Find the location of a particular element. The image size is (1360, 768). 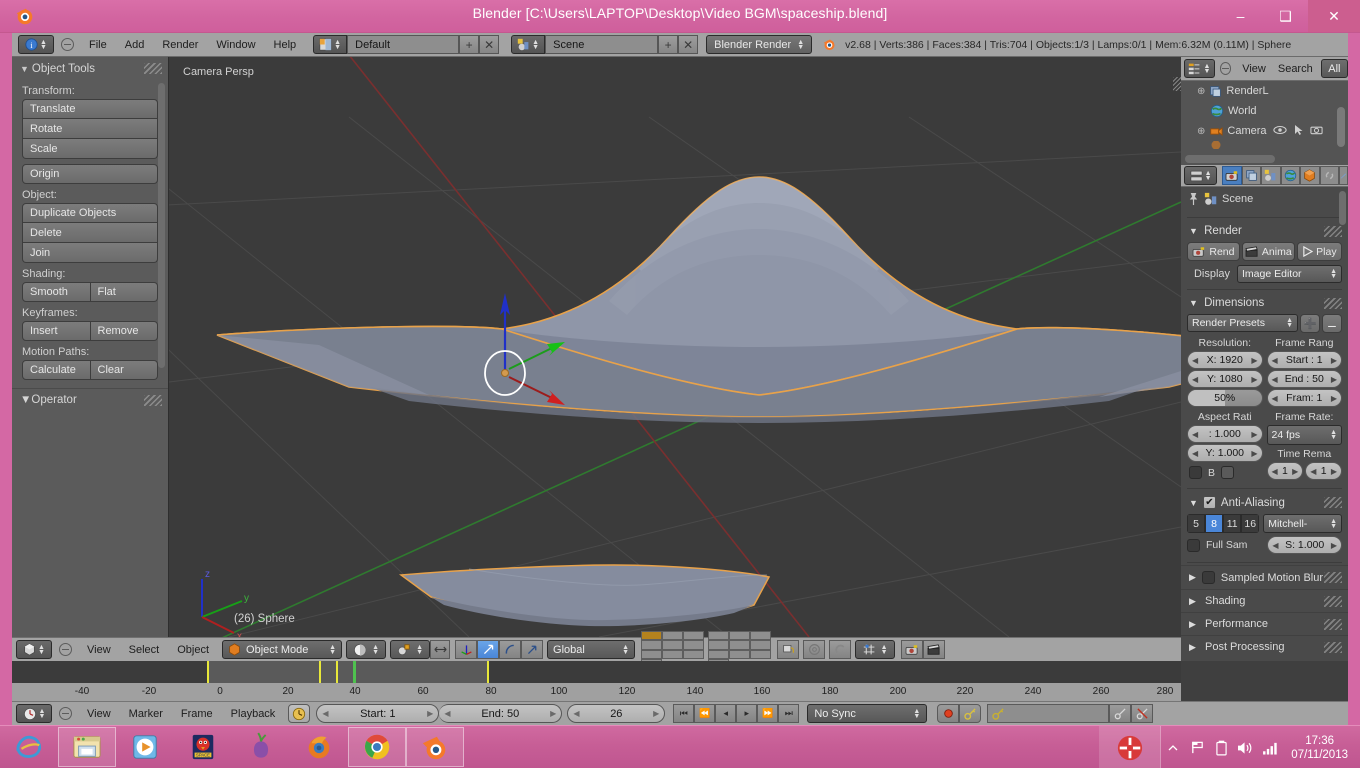

tab-constraints is located at coordinates (1329, 175).